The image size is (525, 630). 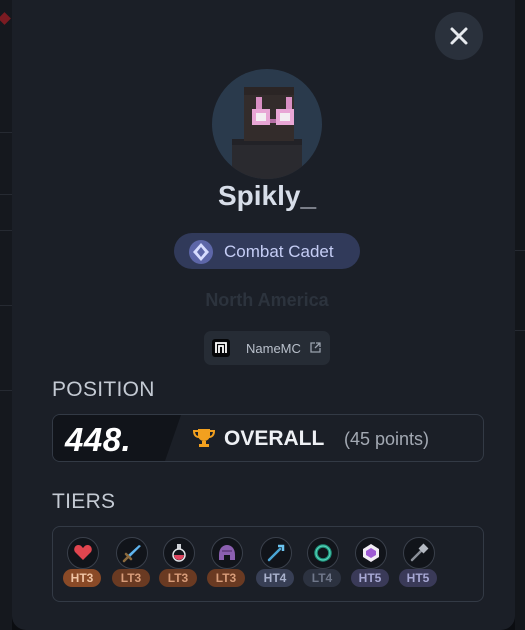 What do you see at coordinates (82, 578) in the screenshot?
I see `tier-badge: HT3` at bounding box center [82, 578].